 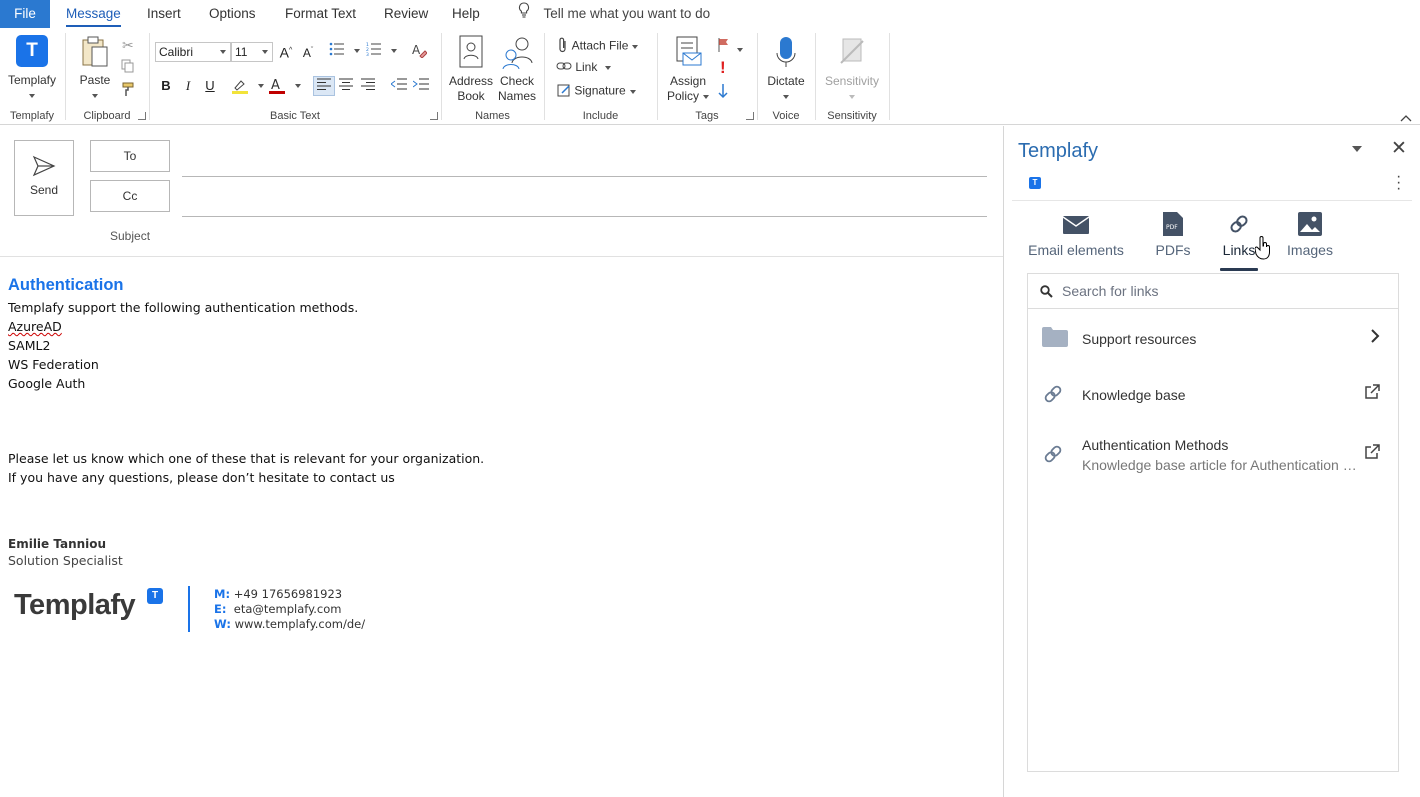 I want to click on tab-format-text: Format Text, so click(x=320, y=14).